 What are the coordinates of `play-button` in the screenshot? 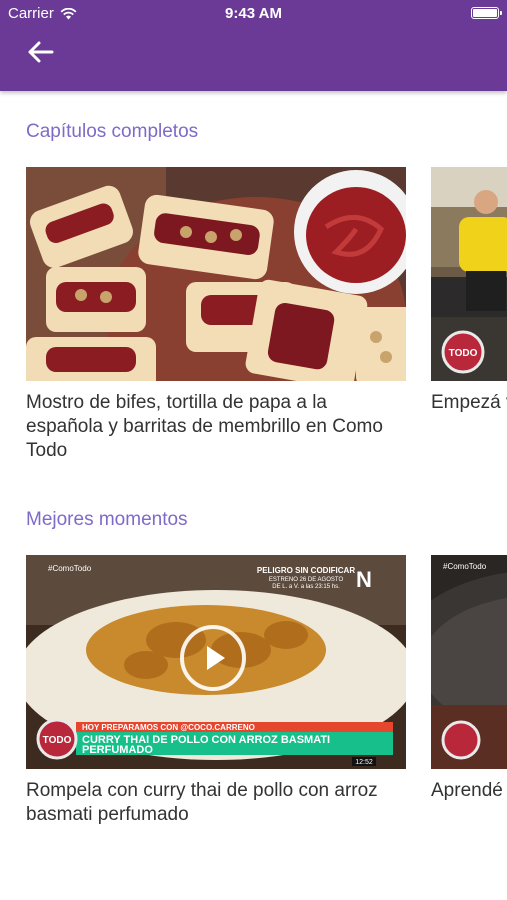 It's located at (213, 658).